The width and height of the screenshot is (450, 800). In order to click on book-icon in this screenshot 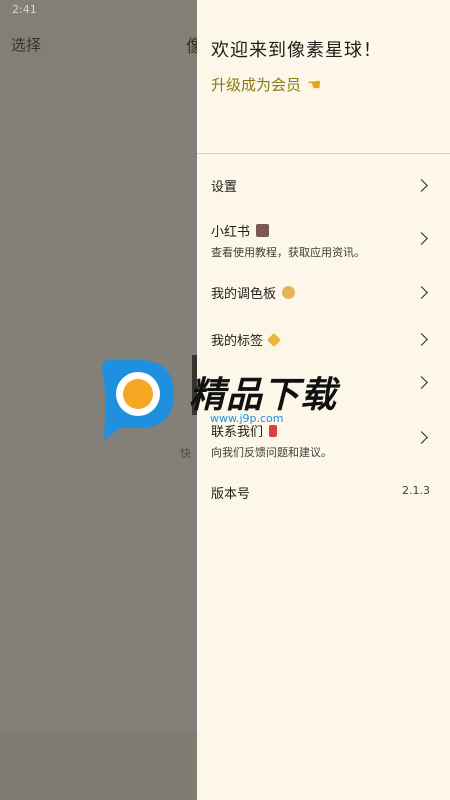, I will do `click(263, 230)`.